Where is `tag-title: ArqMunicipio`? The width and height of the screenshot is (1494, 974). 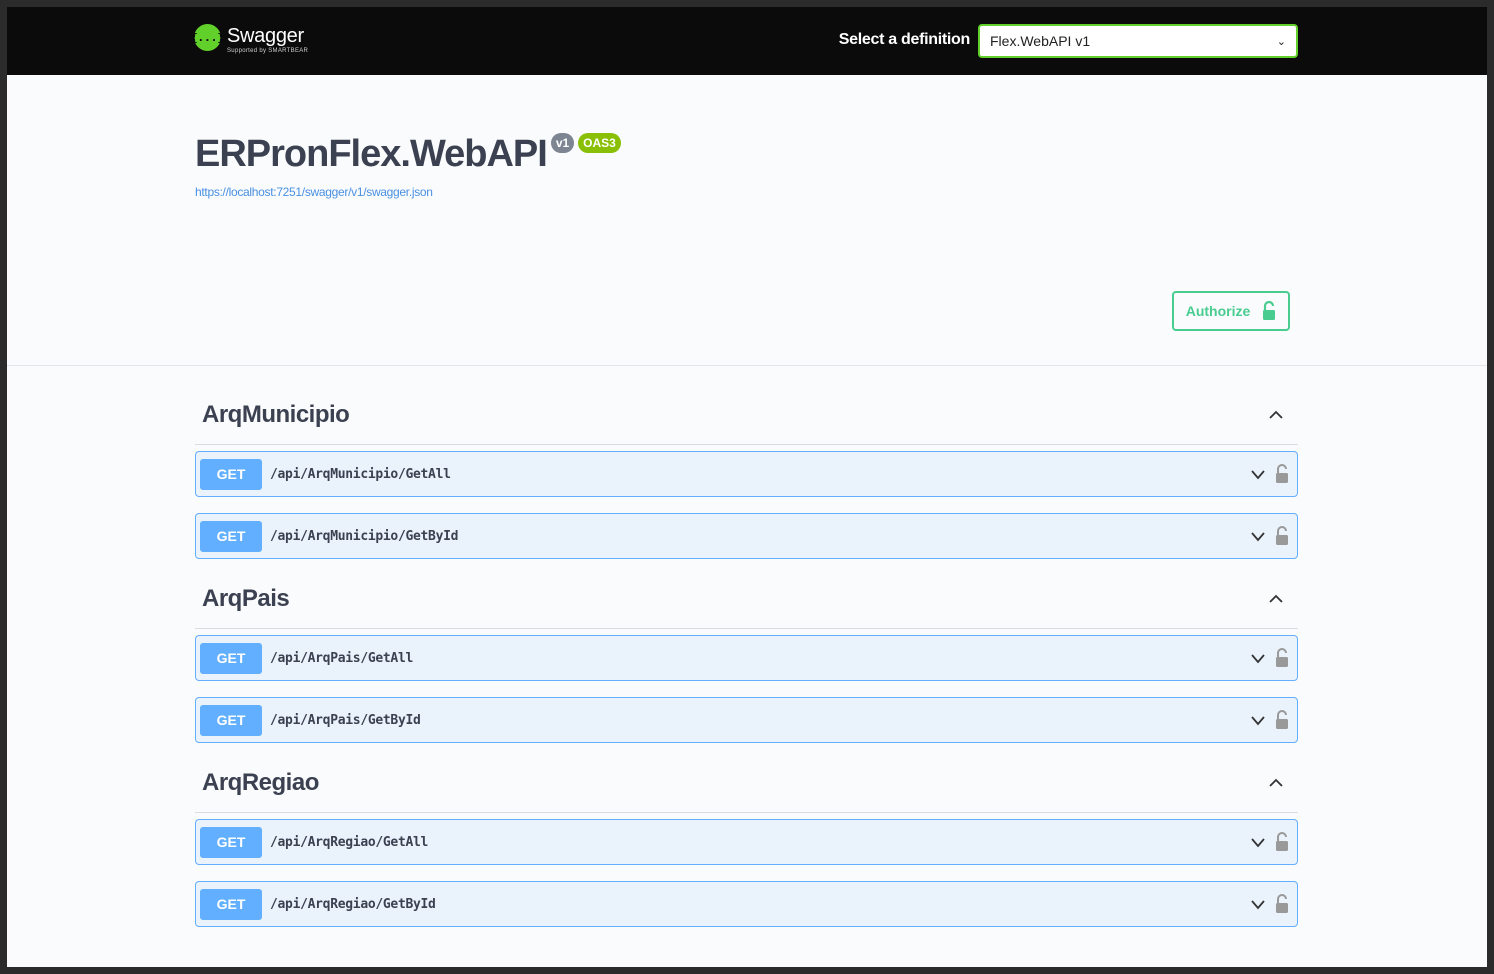 tag-title: ArqMunicipio is located at coordinates (276, 414).